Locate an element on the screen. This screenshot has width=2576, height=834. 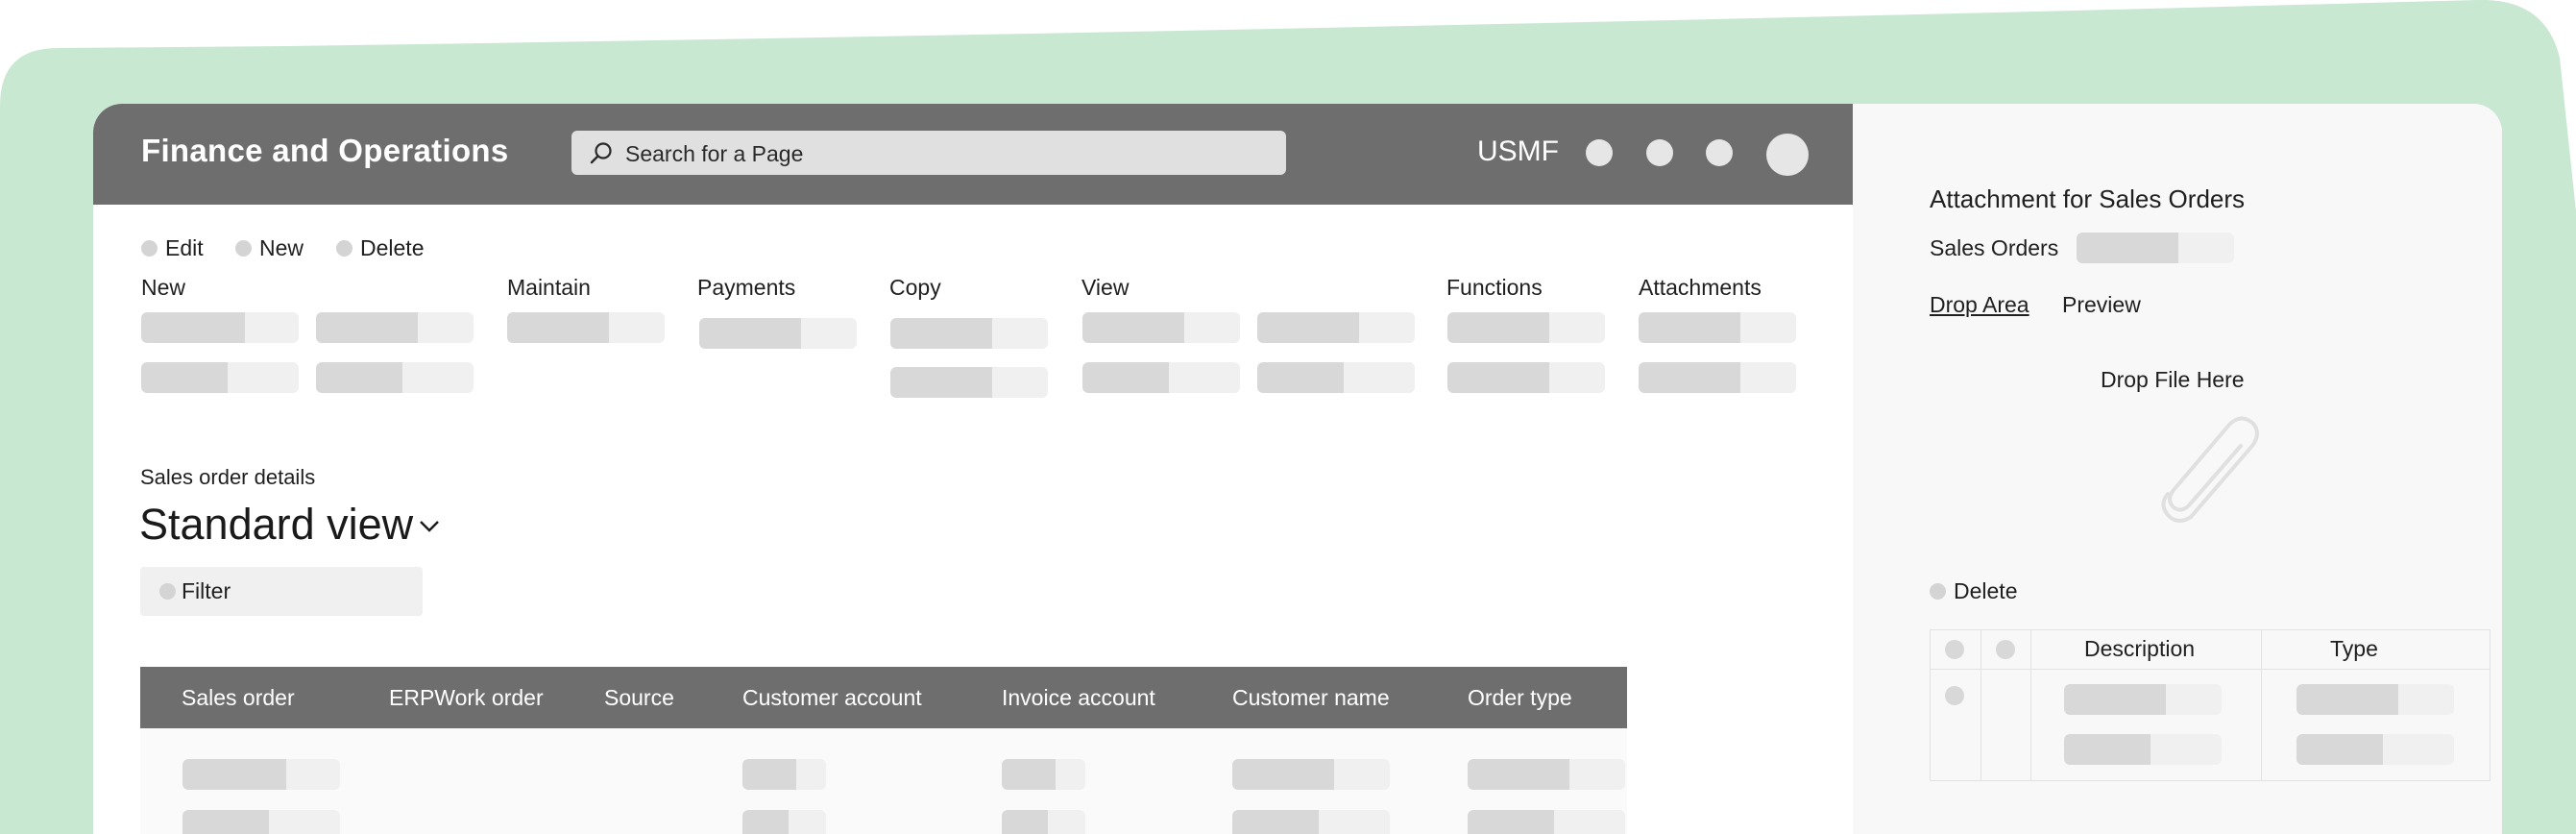
sales-orders-field is located at coordinates (2155, 248).